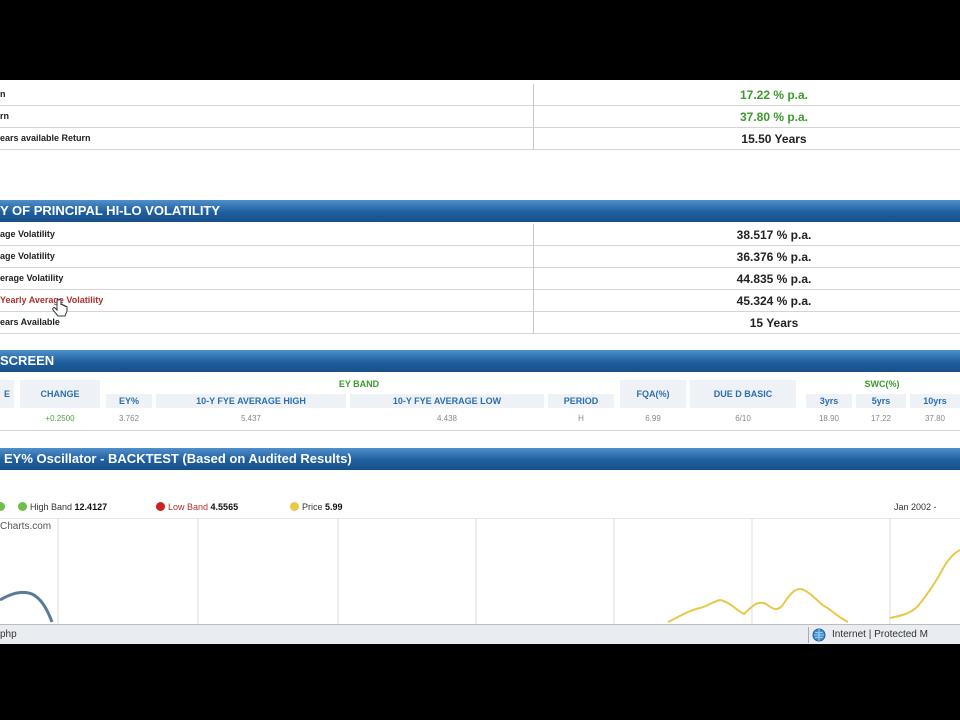 The height and width of the screenshot is (720, 960). Describe the element at coordinates (774, 95) in the screenshot. I see `return-value: 17.22 % p.a.` at that location.